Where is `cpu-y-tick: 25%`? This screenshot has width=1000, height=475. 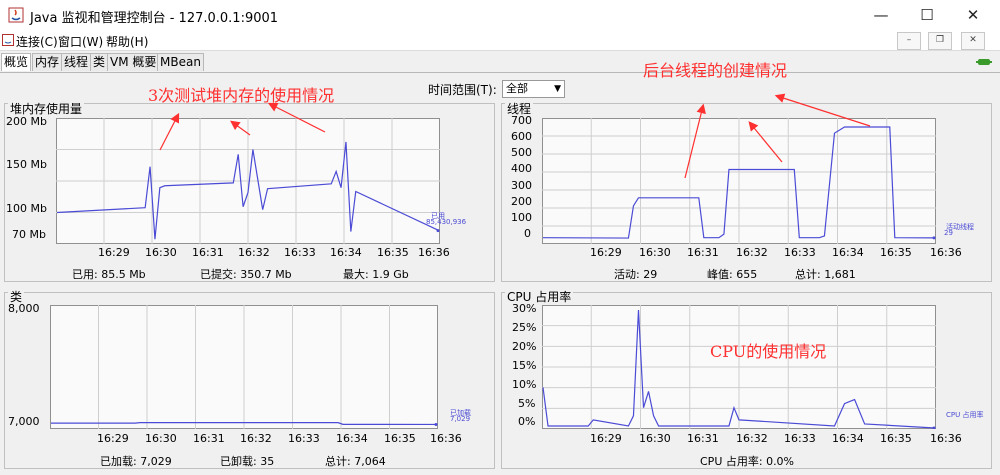 cpu-y-tick: 25% is located at coordinates (524, 327).